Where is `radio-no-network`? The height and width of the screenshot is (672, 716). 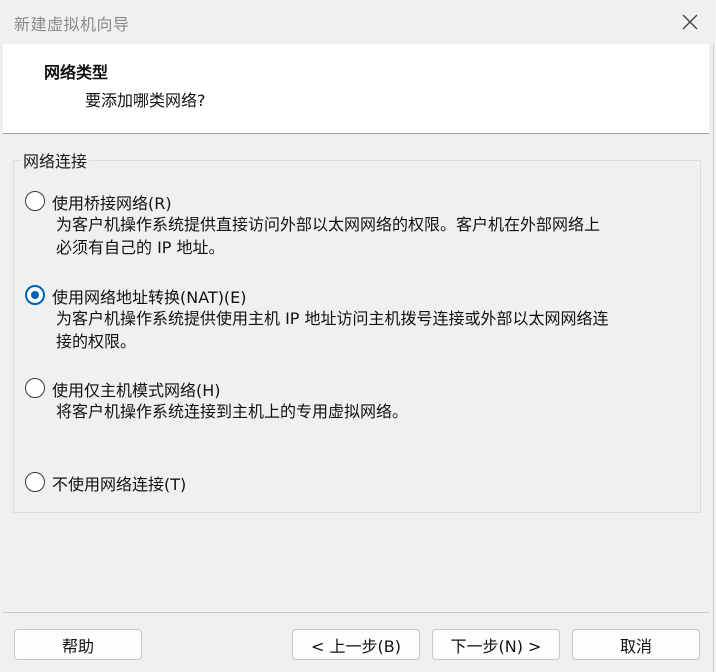
radio-no-network is located at coordinates (35, 482).